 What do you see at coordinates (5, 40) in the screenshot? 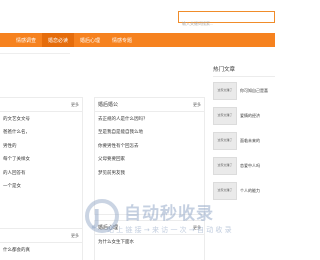
I see `nav-item-home` at bounding box center [5, 40].